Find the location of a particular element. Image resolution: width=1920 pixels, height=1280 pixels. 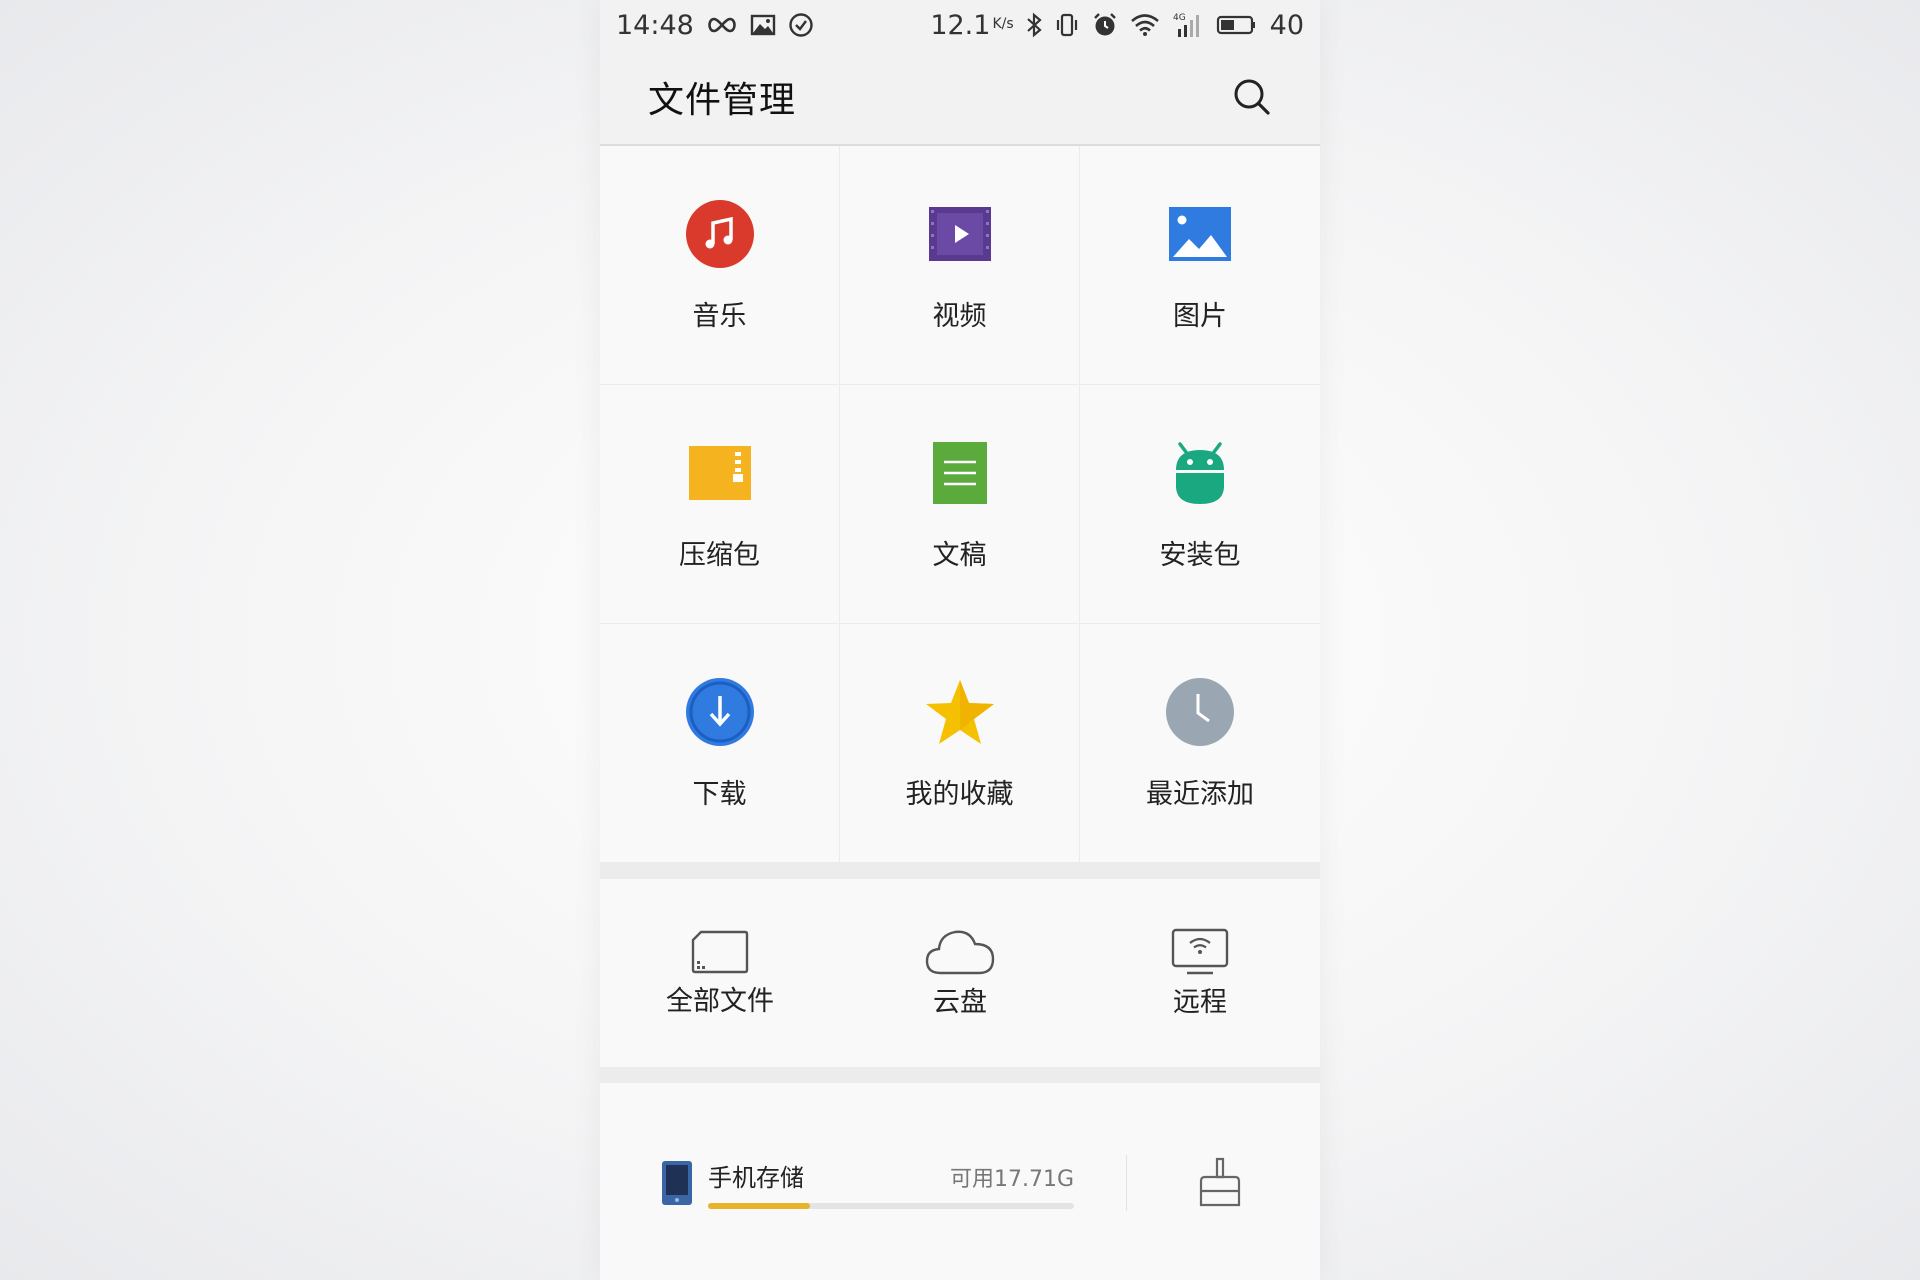

alarm-icon is located at coordinates (1105, 25).